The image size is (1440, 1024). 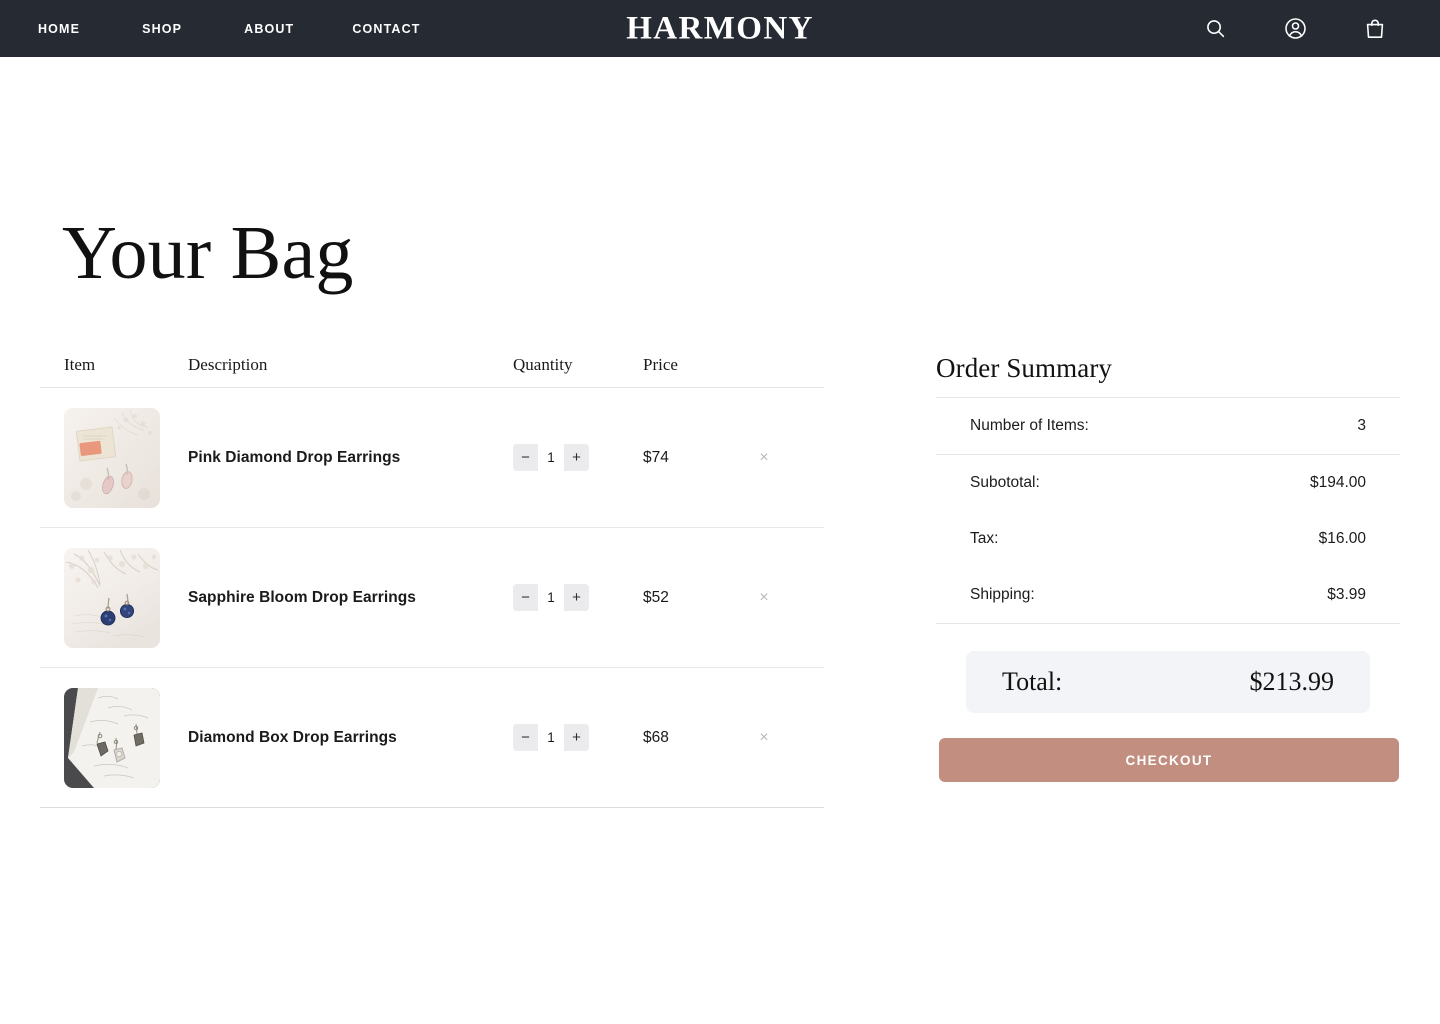 I want to click on nav-link-contact: CONTACT, so click(x=386, y=29).